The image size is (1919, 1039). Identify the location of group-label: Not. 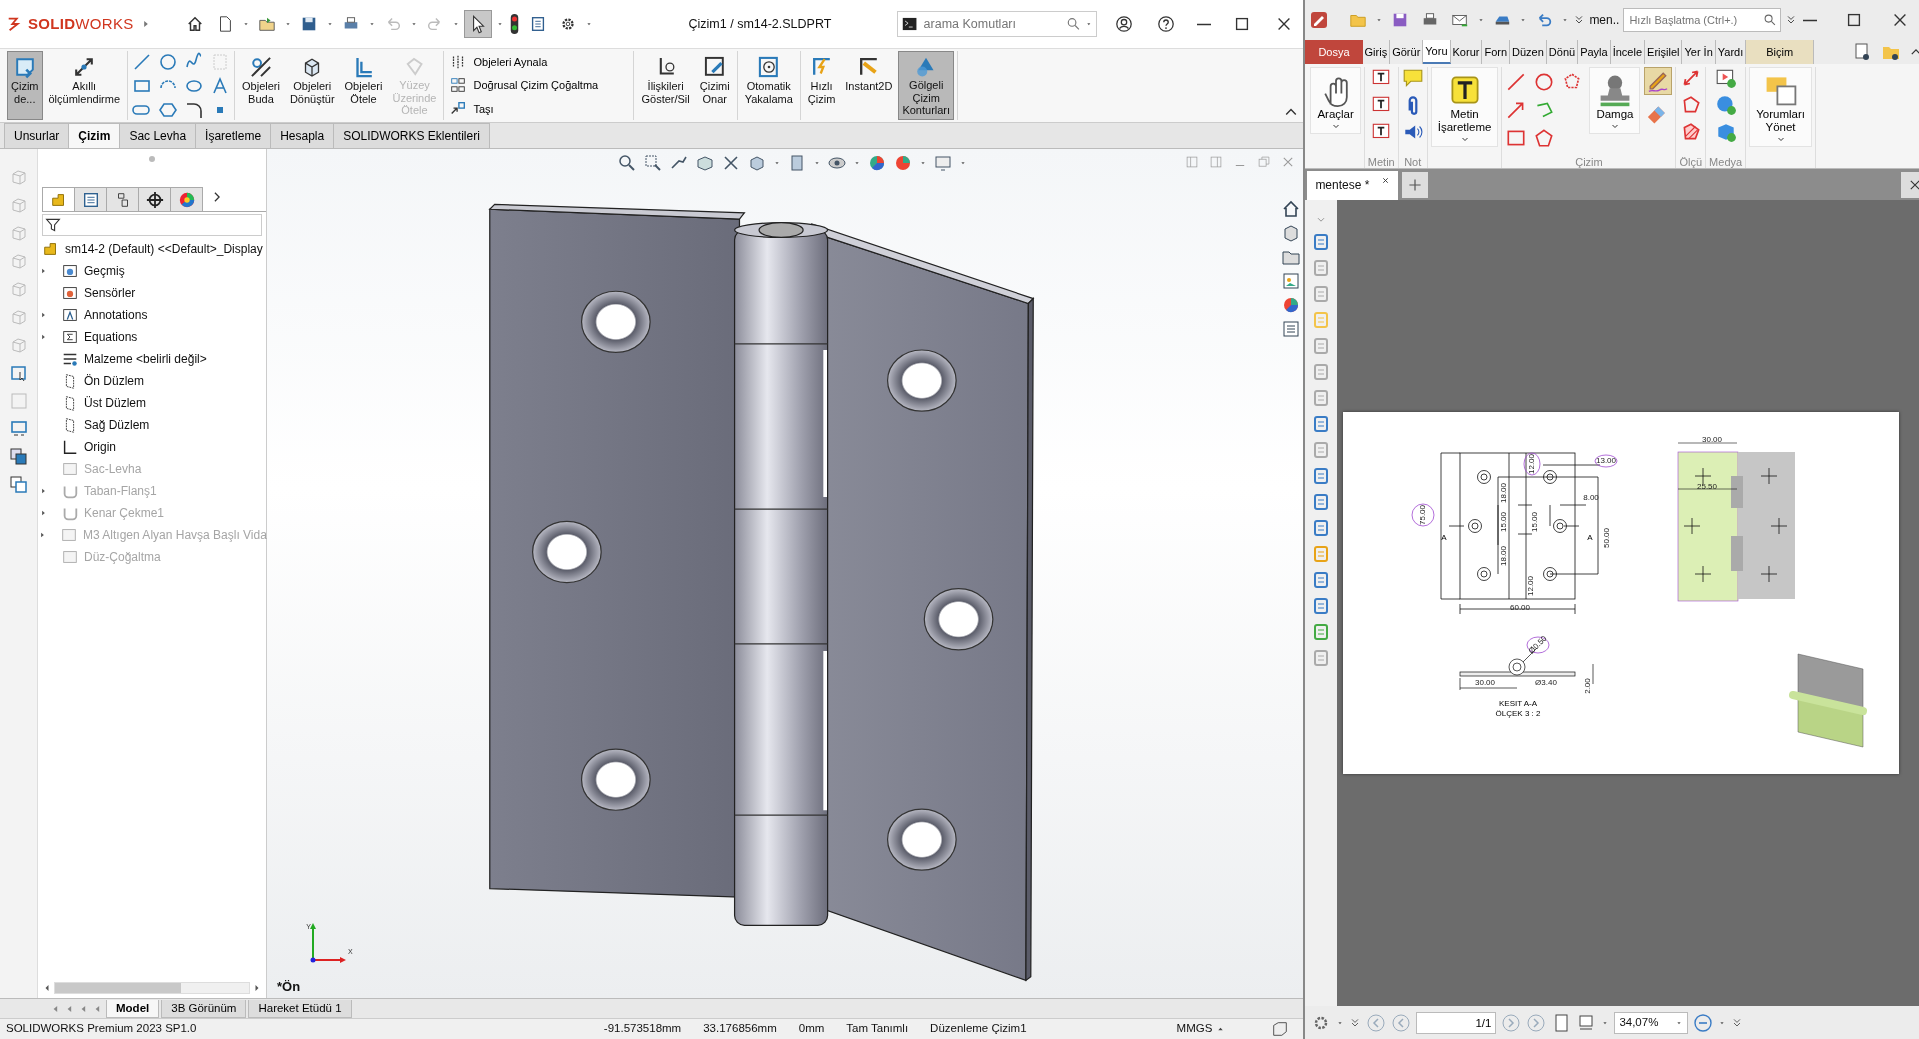
(1413, 161).